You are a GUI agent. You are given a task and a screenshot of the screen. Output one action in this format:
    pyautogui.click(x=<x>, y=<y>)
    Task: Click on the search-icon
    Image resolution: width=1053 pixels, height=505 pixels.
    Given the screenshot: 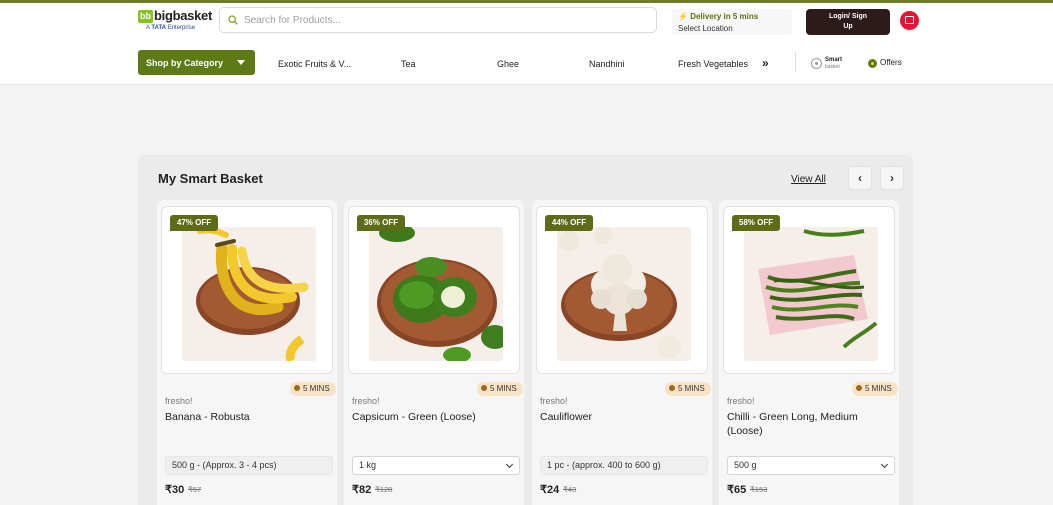 What is the action you would take?
    pyautogui.click(x=233, y=20)
    